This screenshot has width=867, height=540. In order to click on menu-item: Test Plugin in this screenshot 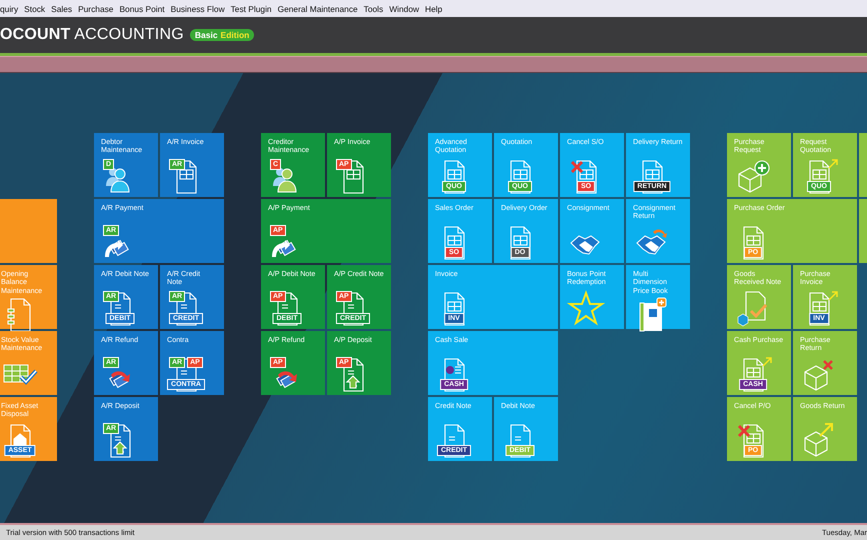, I will do `click(251, 9)`.